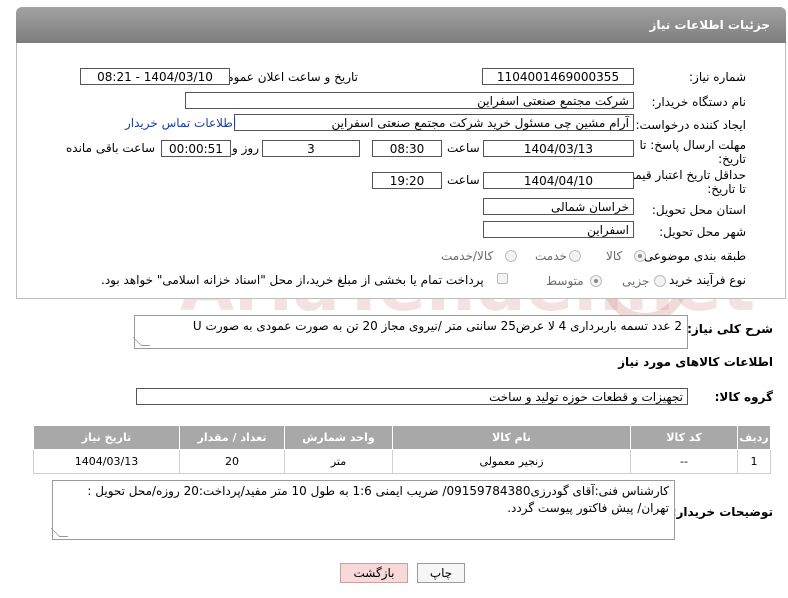 Image resolution: width=788 pixels, height=598 pixels. Describe the element at coordinates (502, 278) in the screenshot. I see `treasury-payment-checkbox` at that location.